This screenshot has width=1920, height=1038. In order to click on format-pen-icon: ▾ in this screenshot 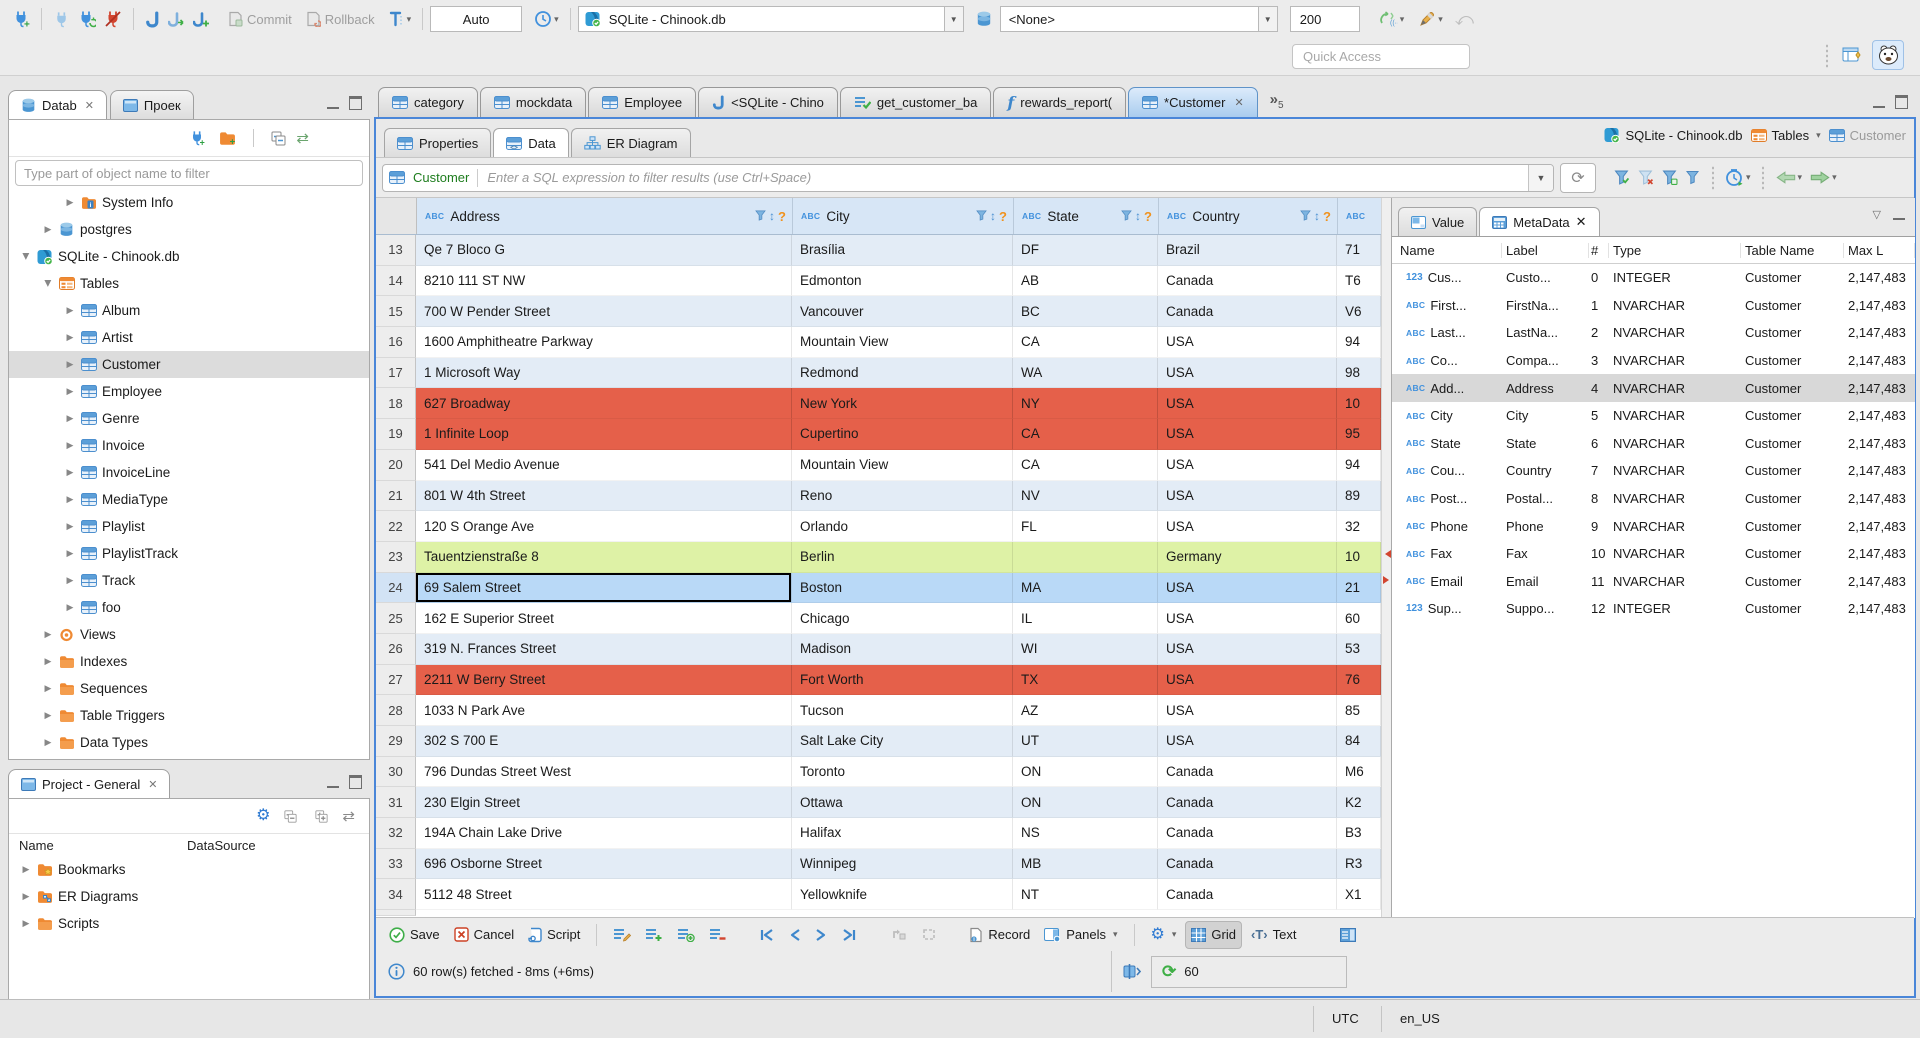, I will do `click(1430, 19)`.